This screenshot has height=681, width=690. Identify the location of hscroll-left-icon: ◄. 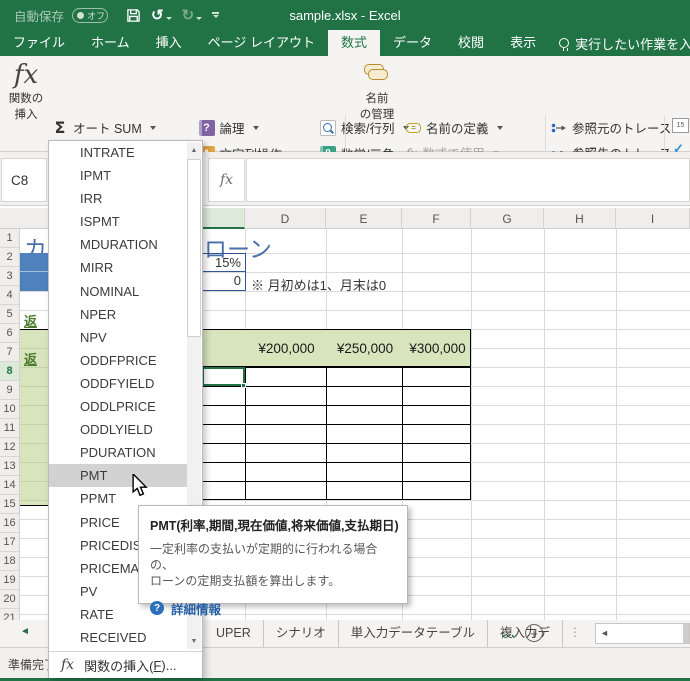
(604, 633).